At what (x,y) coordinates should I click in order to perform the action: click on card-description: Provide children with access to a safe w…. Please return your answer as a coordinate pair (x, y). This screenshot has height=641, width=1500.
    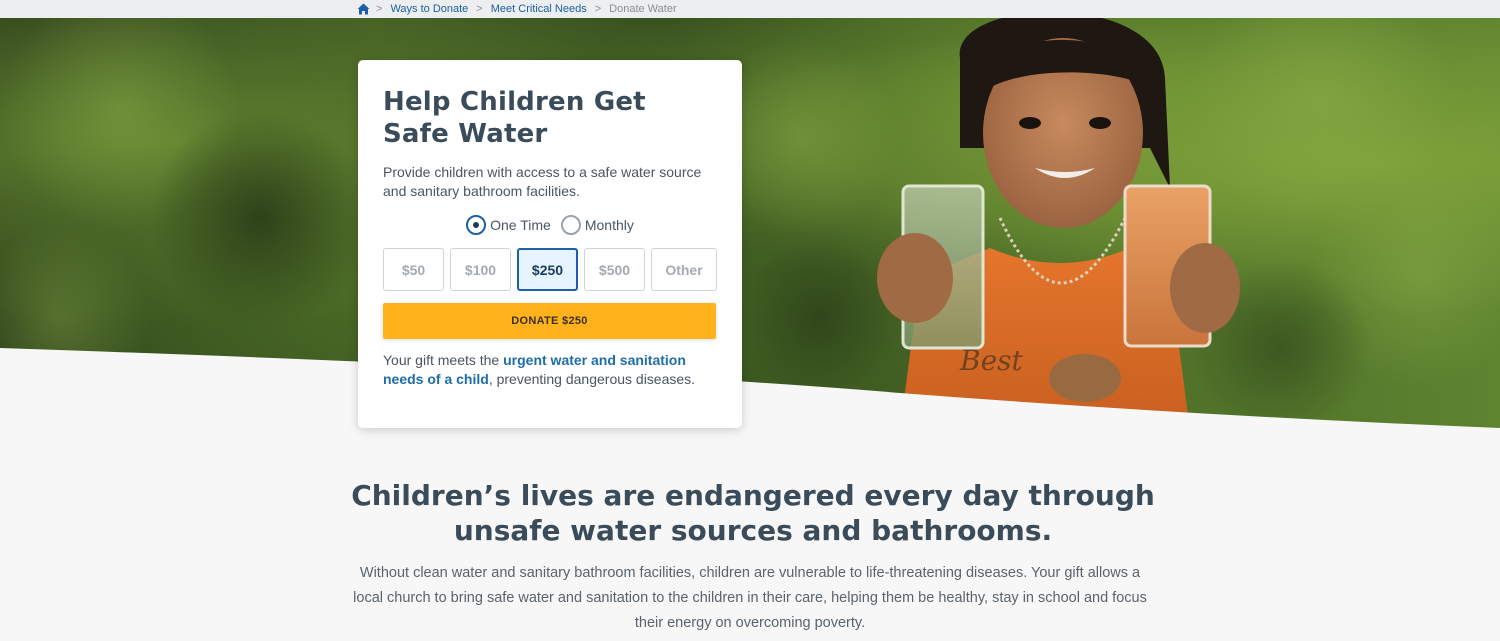
    Looking at the image, I should click on (542, 181).